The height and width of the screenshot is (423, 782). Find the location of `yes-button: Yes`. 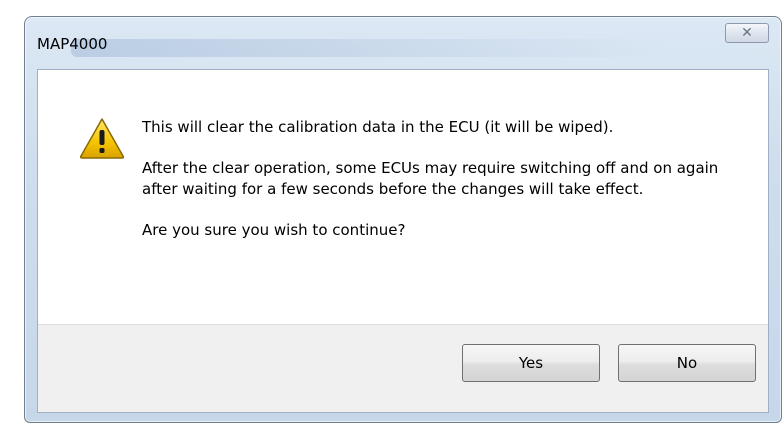

yes-button: Yes is located at coordinates (531, 363).